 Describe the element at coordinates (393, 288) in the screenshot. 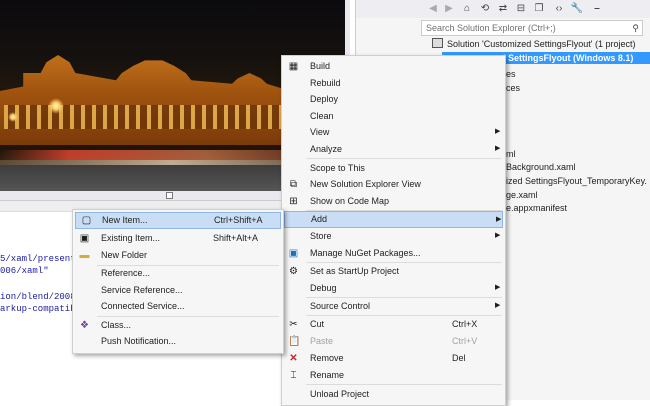

I see `menu-item-debug: Debug ▶` at that location.